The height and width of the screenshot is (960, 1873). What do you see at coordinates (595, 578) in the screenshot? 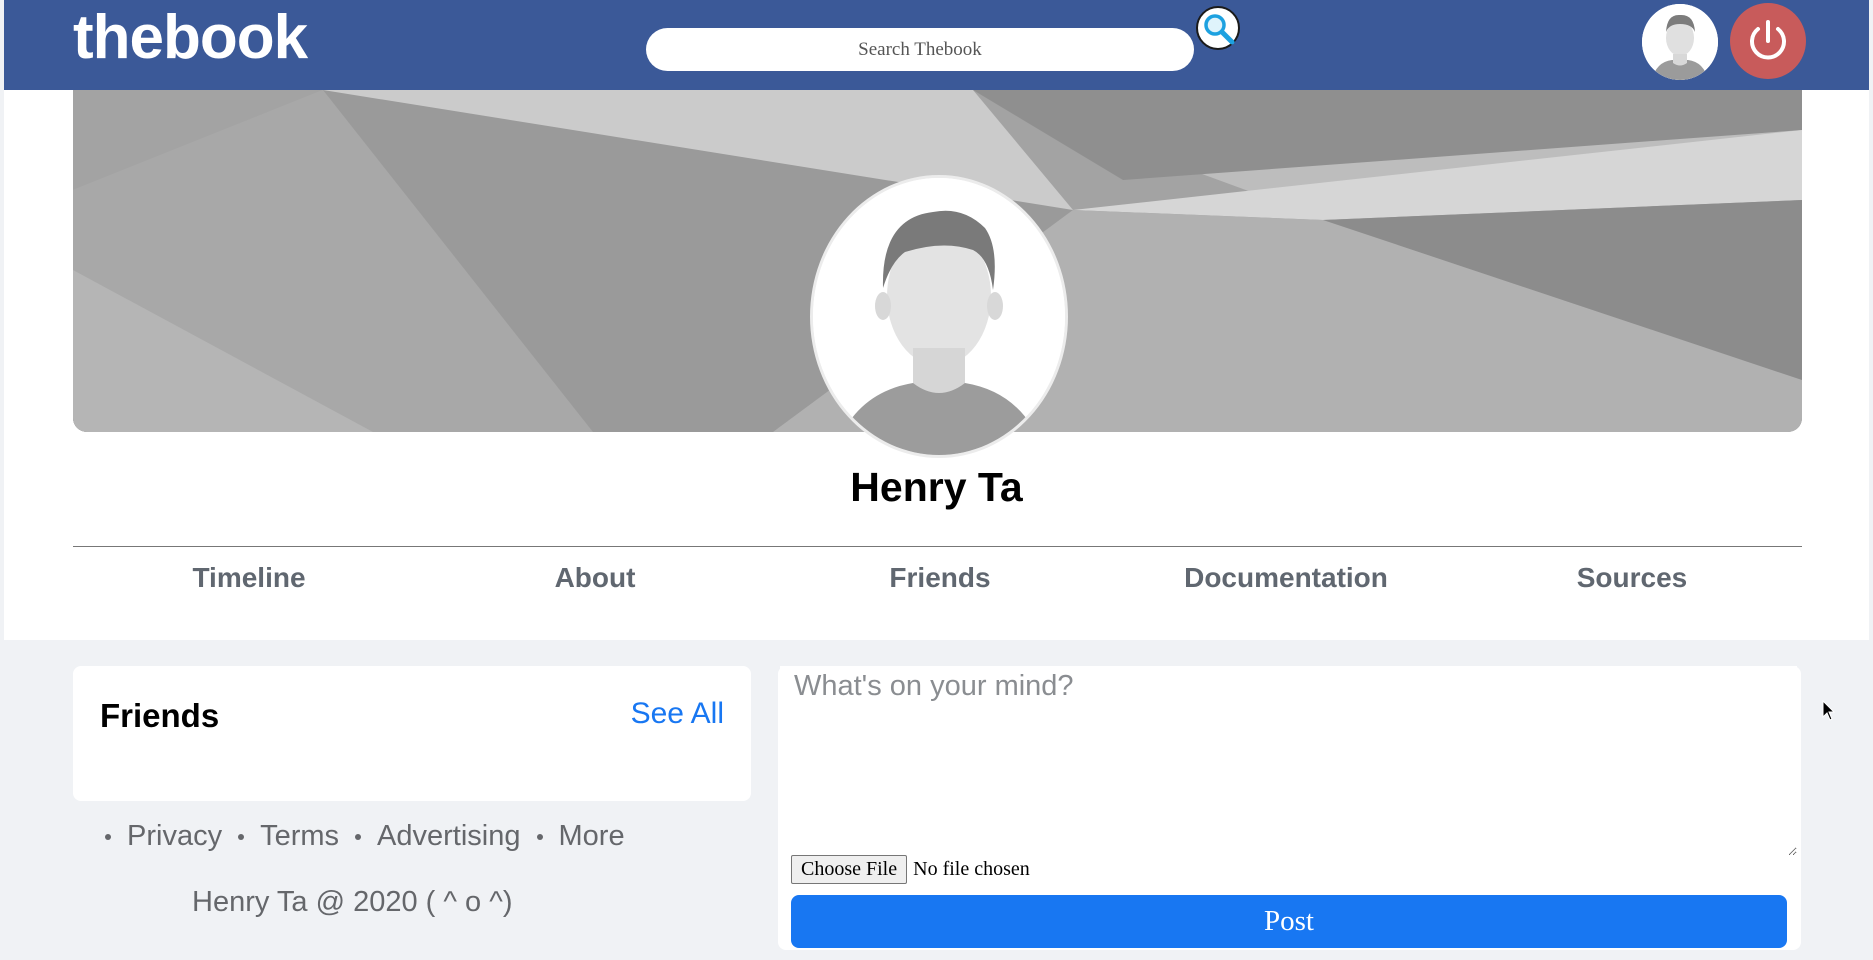
I see `tab-about: About` at bounding box center [595, 578].